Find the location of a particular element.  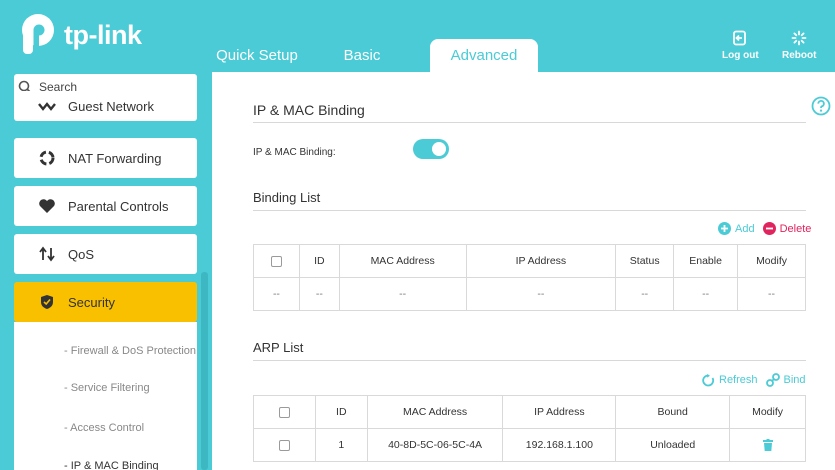

logout-button: Log out is located at coordinates (740, 45).